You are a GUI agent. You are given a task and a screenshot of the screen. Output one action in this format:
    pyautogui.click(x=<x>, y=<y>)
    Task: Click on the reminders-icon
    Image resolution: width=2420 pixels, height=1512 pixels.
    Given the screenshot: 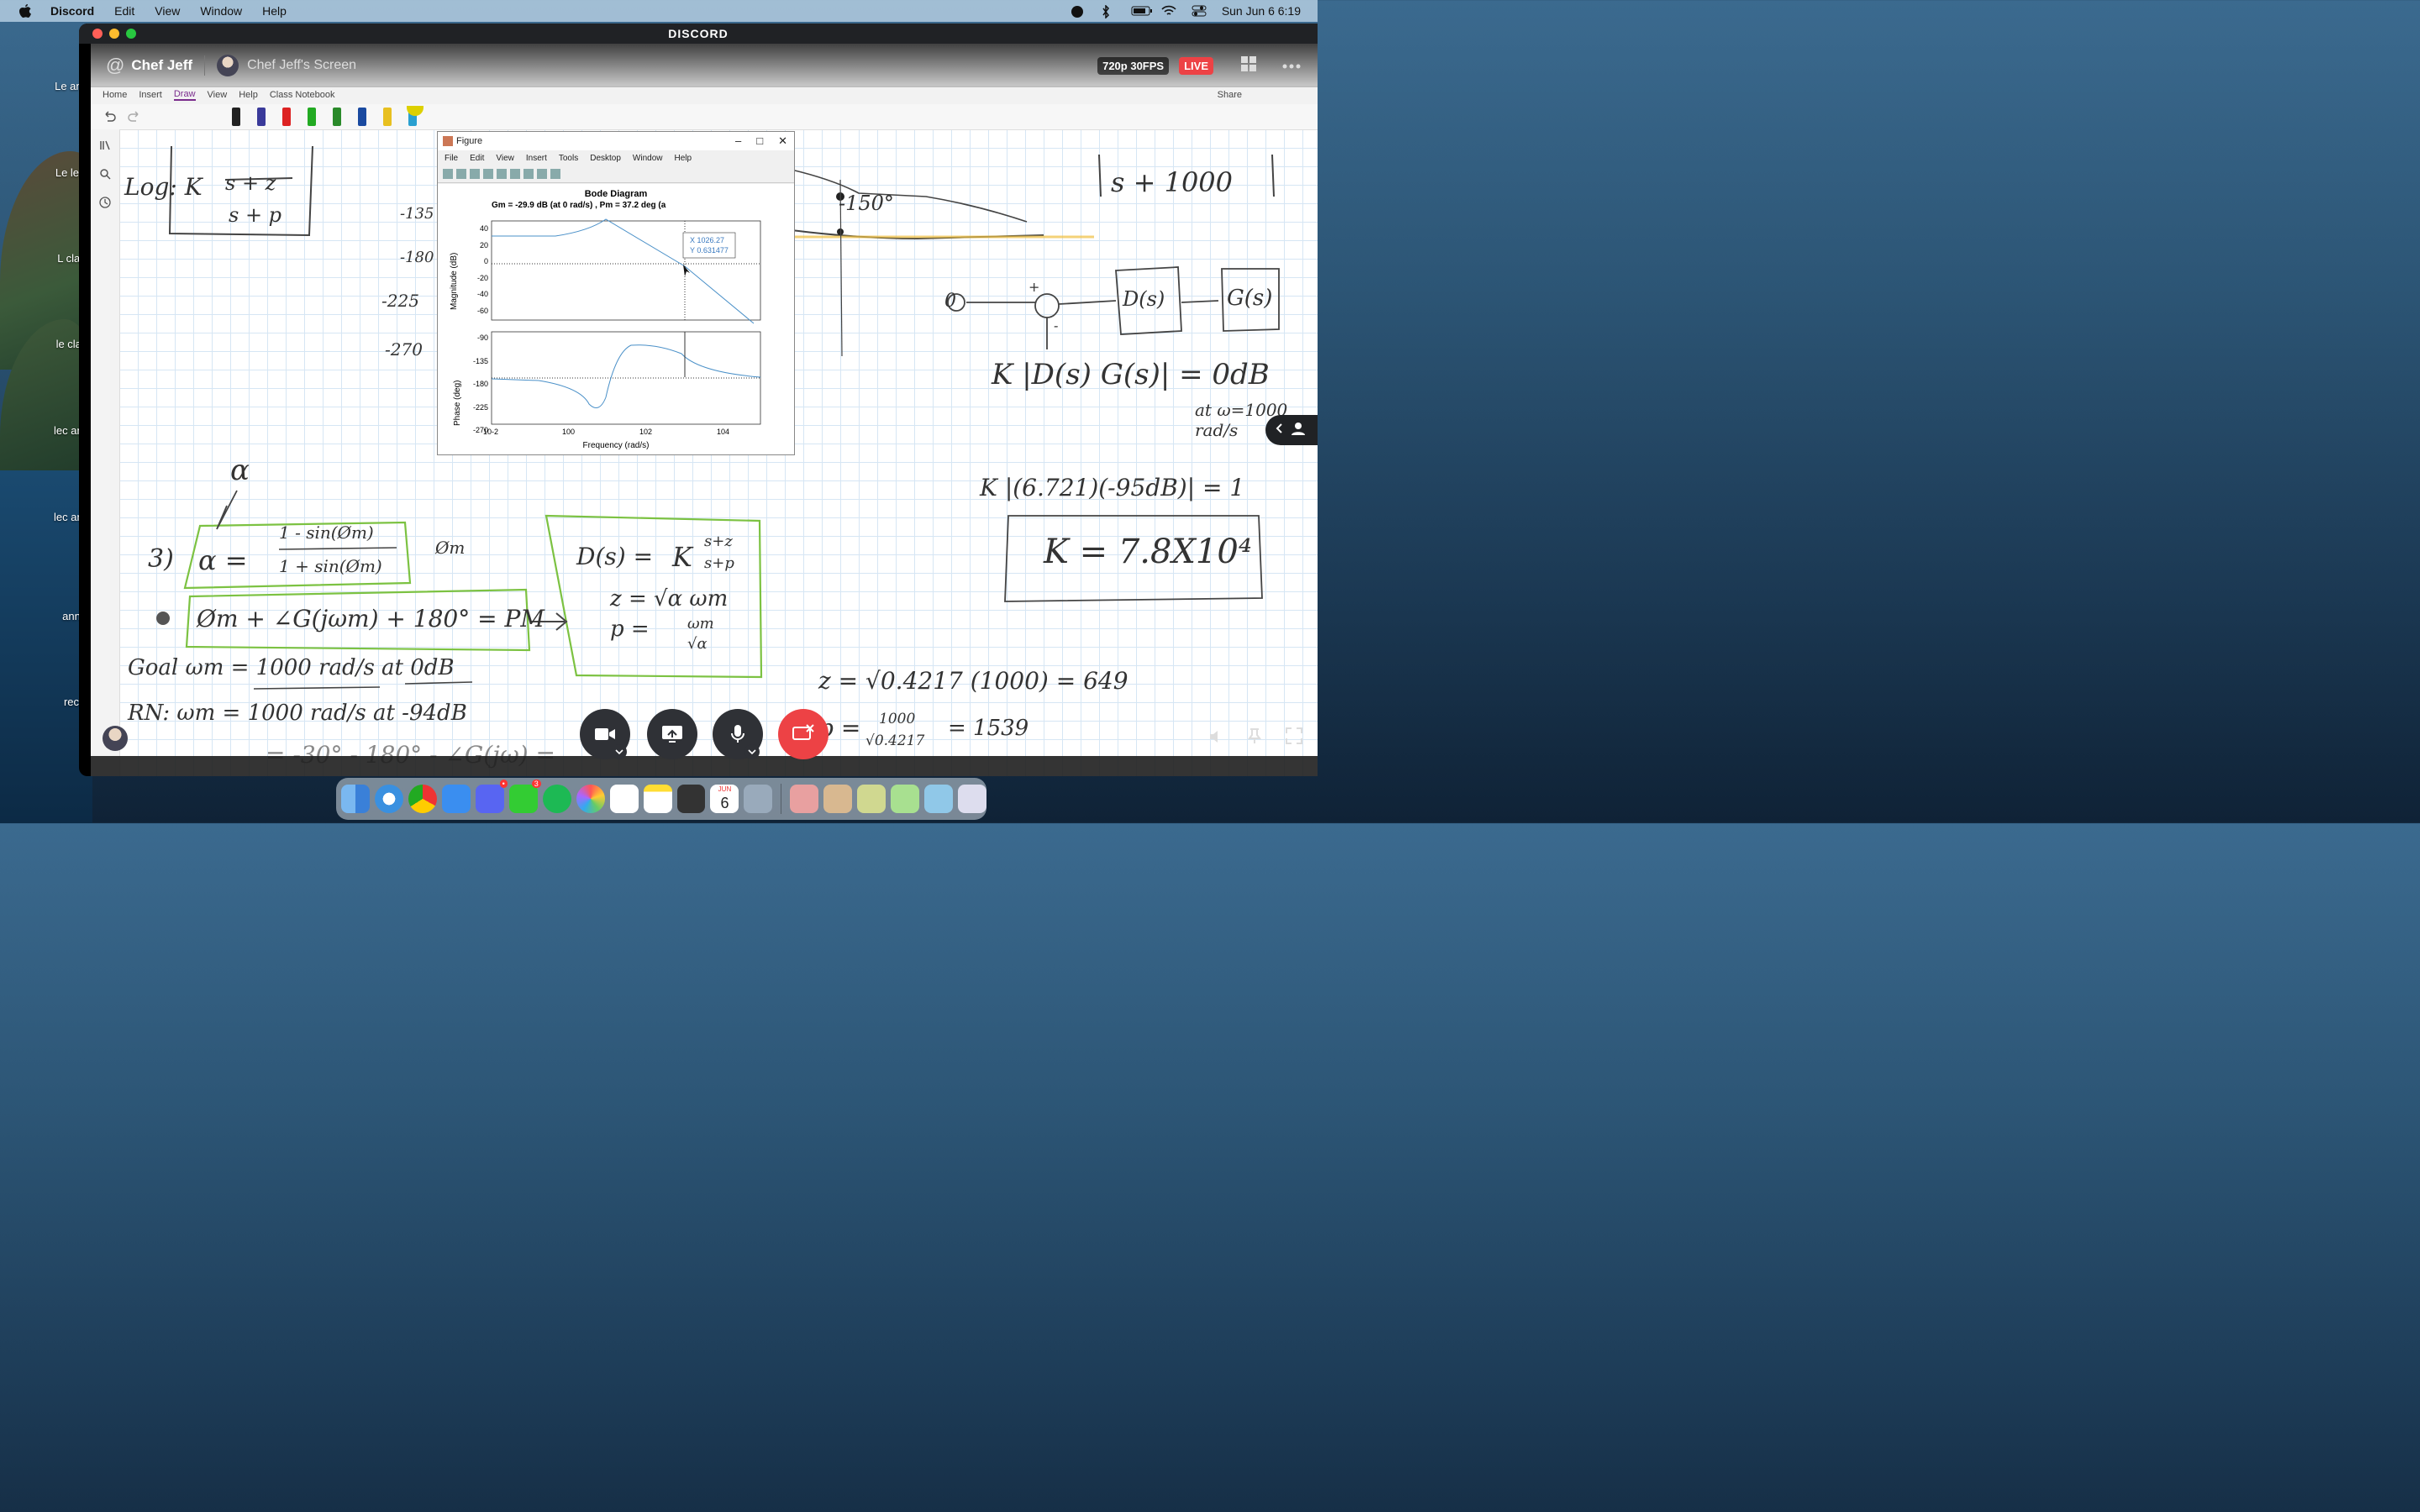 What is the action you would take?
    pyautogui.click(x=624, y=799)
    